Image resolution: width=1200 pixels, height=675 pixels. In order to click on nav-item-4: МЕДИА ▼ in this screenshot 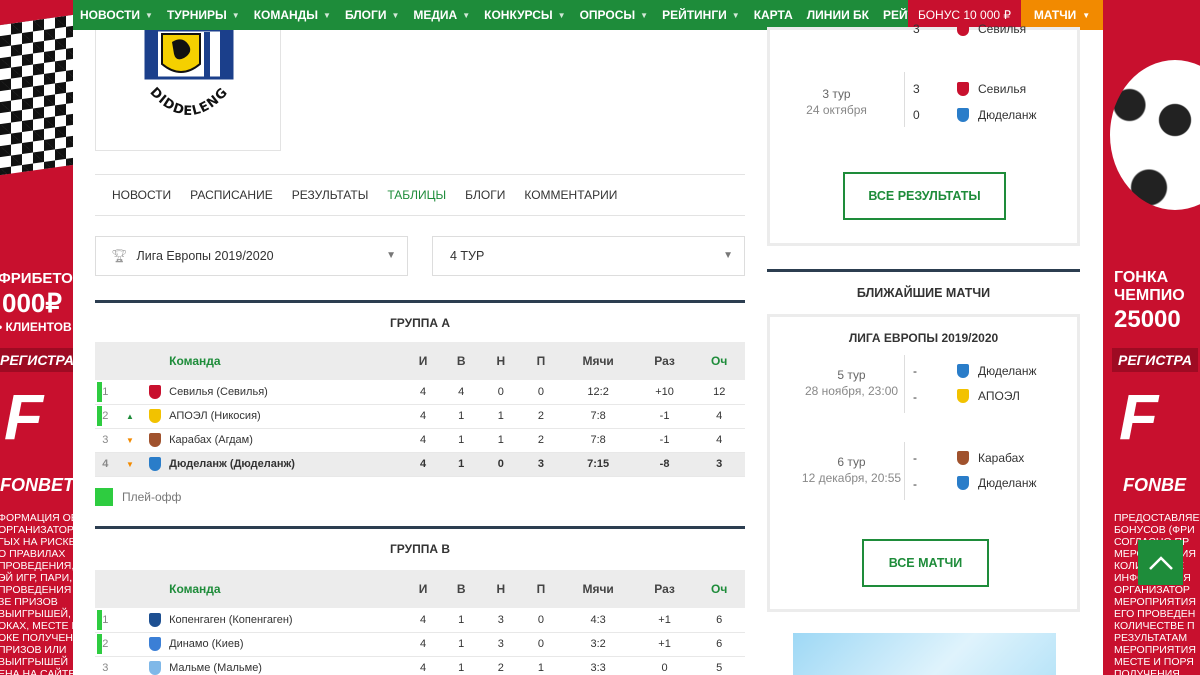, I will do `click(441, 15)`.